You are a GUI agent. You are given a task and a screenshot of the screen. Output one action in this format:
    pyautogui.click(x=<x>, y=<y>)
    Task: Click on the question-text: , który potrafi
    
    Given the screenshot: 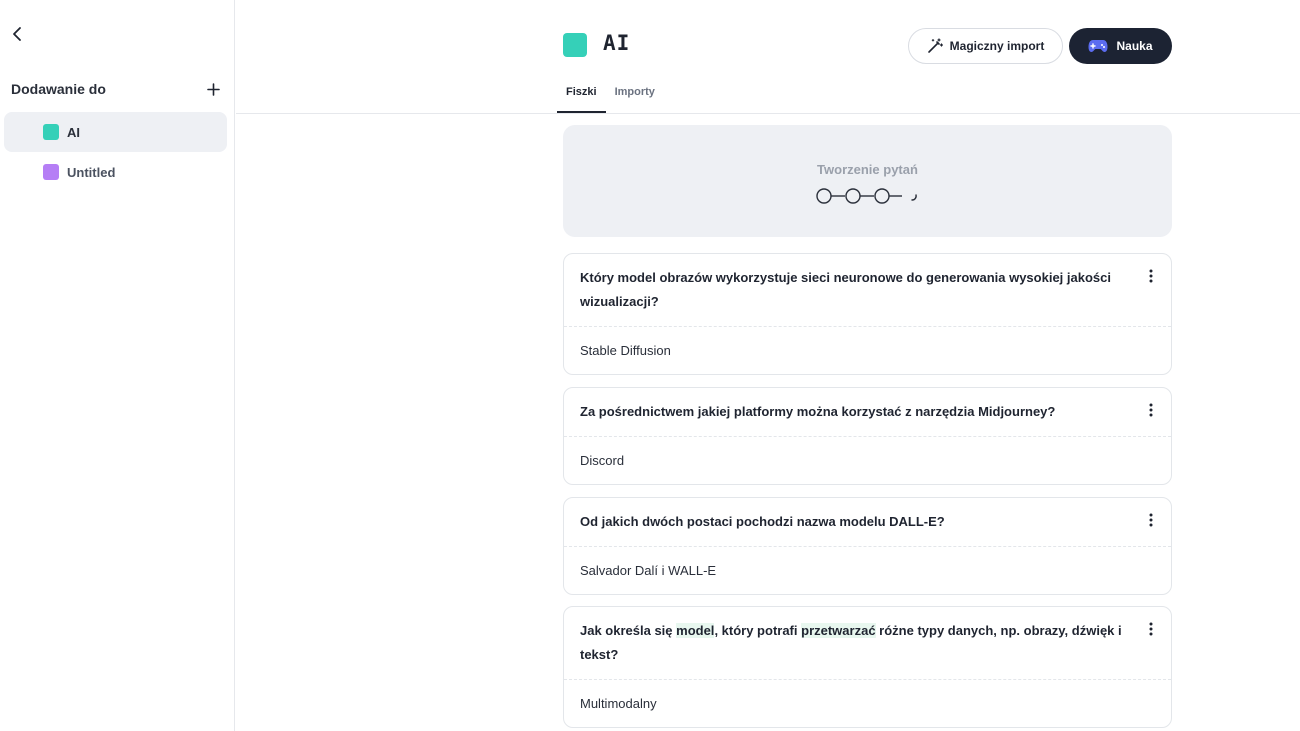 What is the action you would take?
    pyautogui.click(x=758, y=630)
    